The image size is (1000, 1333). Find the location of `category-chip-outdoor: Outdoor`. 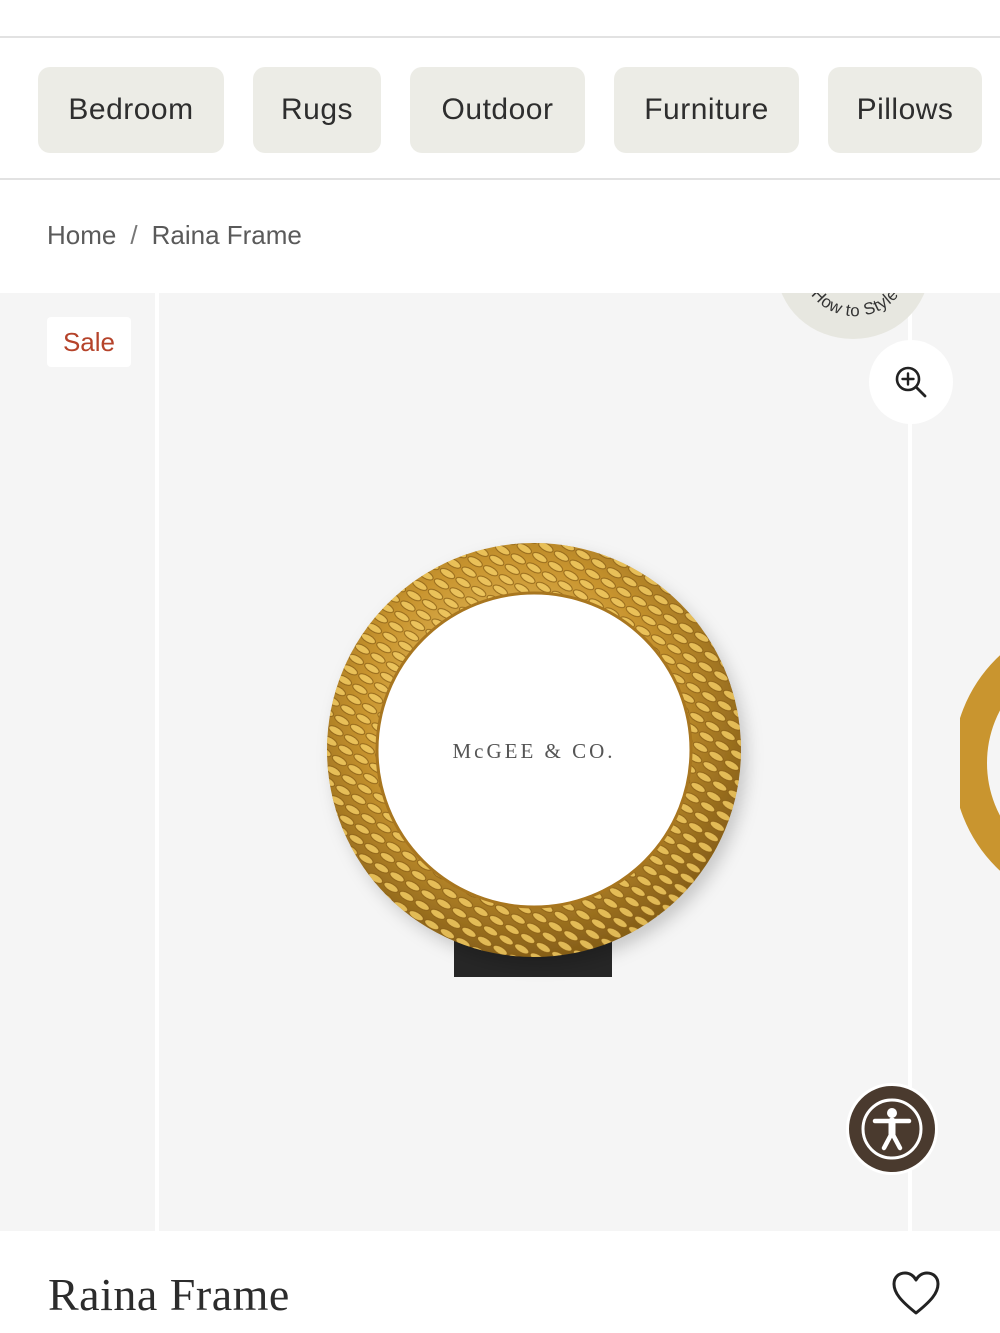

category-chip-outdoor: Outdoor is located at coordinates (497, 110).